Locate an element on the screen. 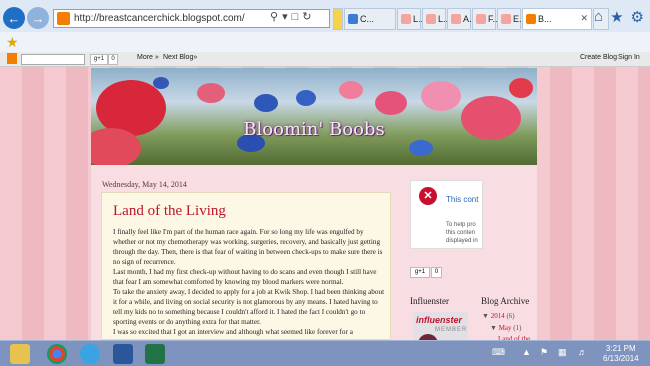 The width and height of the screenshot is (650, 366). blocked-content-text: To help pro this conten displayed in is located at coordinates (462, 233).